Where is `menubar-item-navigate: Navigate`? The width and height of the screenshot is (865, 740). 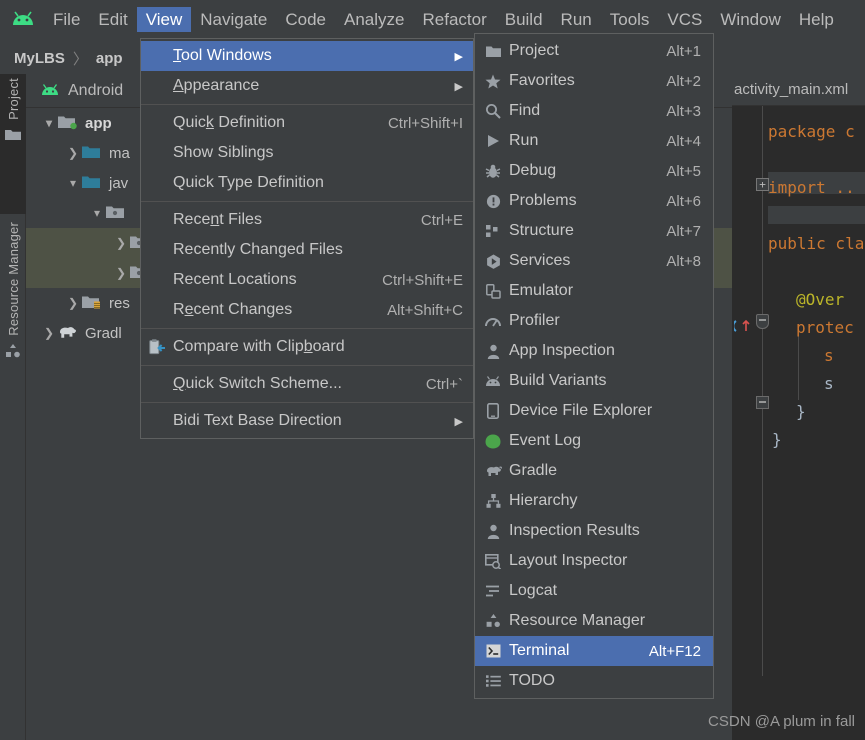 menubar-item-navigate: Navigate is located at coordinates (233, 19).